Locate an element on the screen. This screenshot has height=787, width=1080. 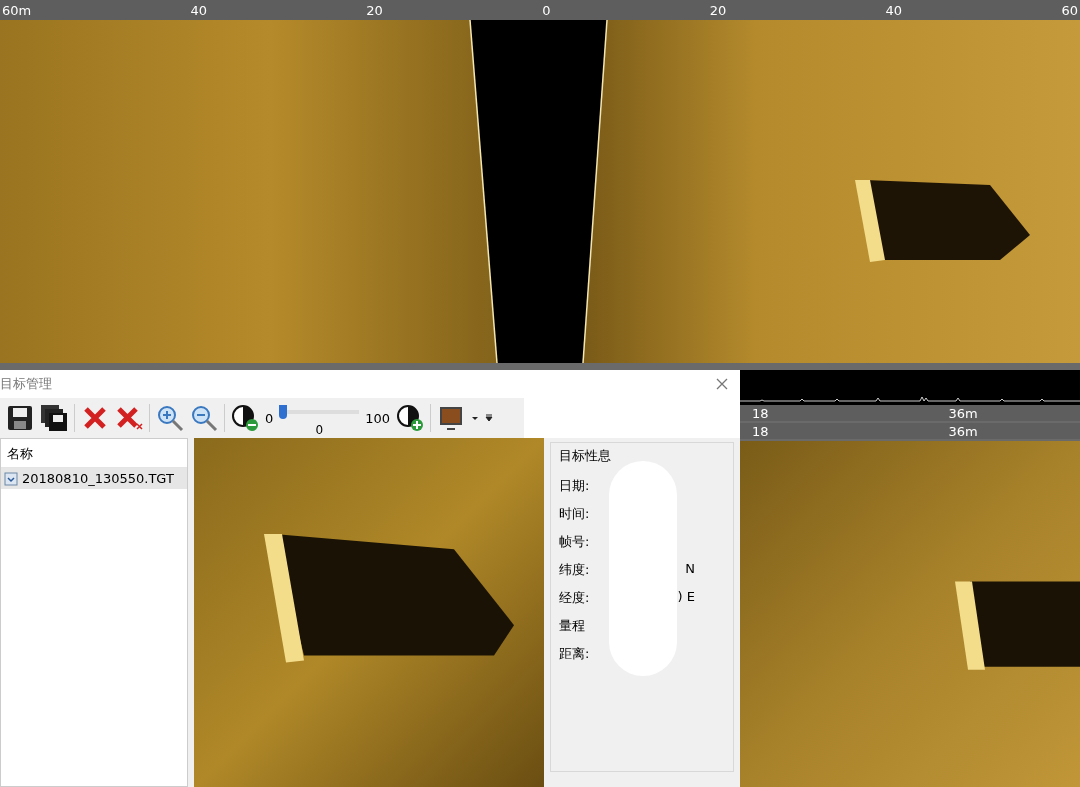
field-label: 纬度: is located at coordinates (574, 570).